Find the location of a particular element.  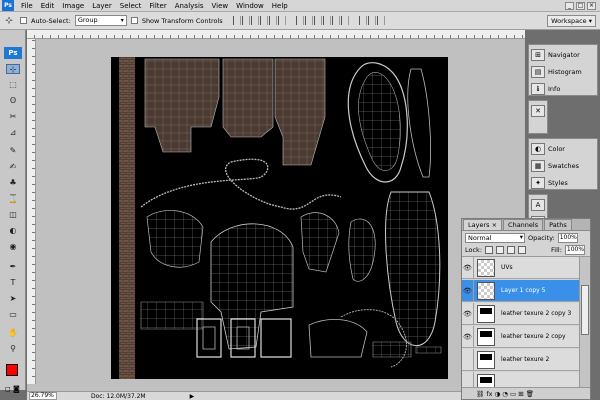

hand-tool-icon: ✋ is located at coordinates (13, 333).